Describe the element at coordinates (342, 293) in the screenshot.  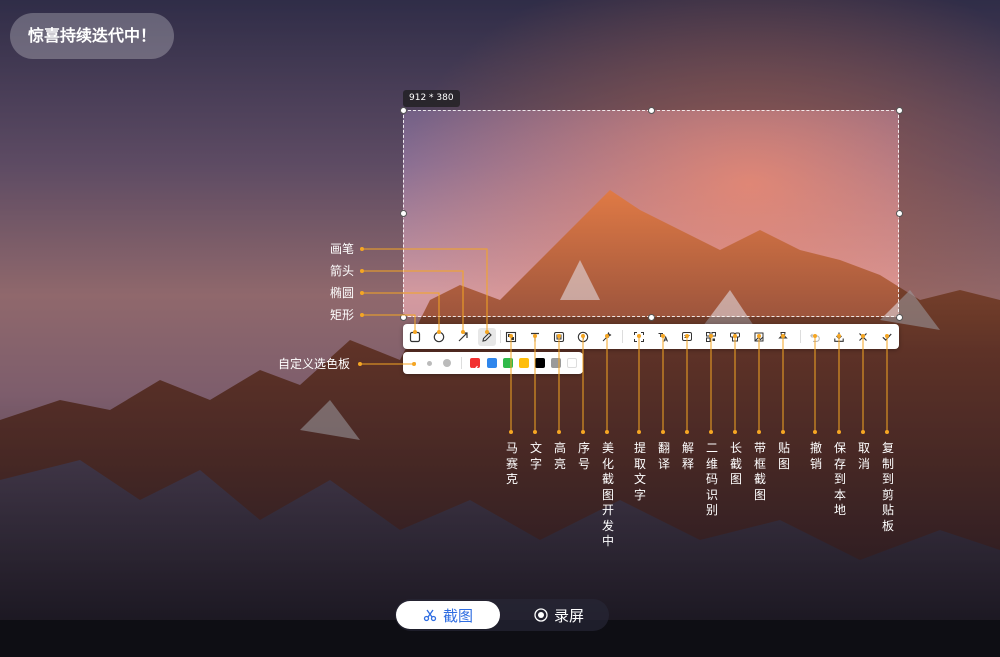
I see `label-ellipse: 椭圆` at that location.